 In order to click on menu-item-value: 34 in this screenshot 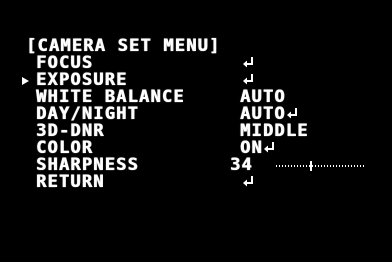, I will do `click(241, 165)`.